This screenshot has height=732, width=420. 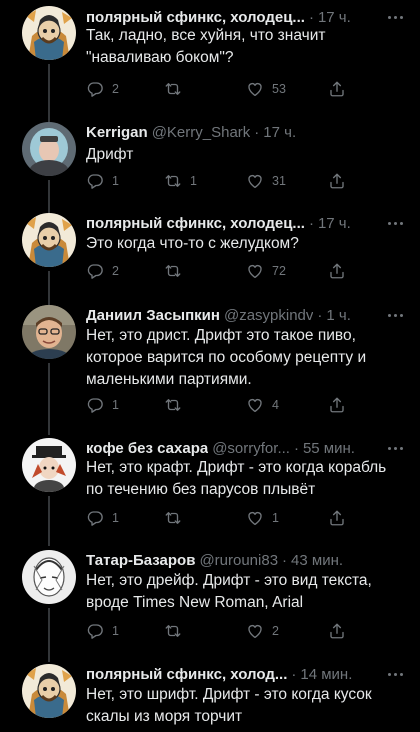 I want to click on author-name: кофе без сахара, so click(x=147, y=448).